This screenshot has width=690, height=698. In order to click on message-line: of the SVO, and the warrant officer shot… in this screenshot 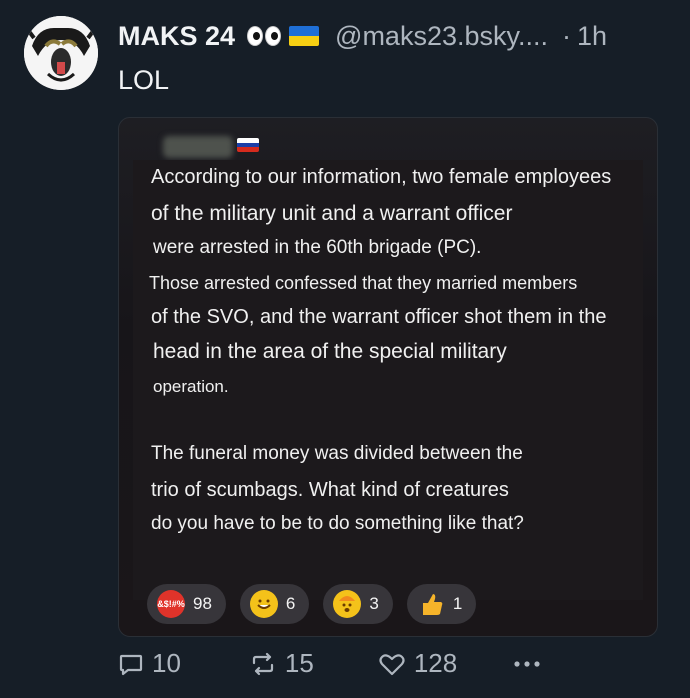, I will do `click(379, 317)`.